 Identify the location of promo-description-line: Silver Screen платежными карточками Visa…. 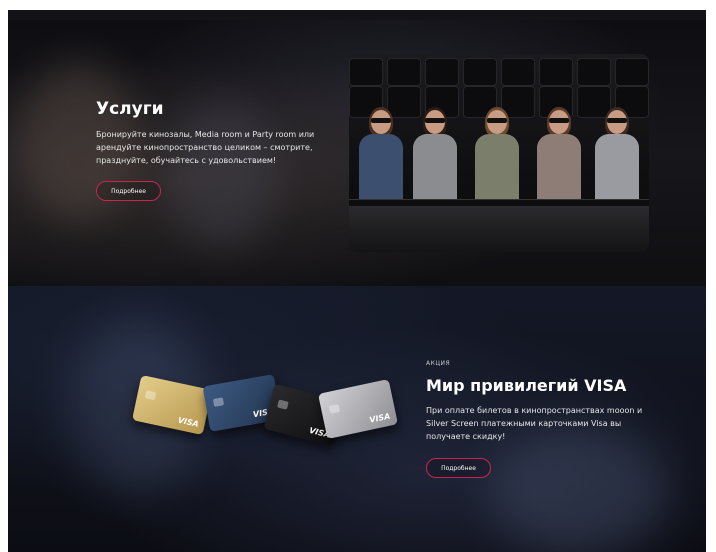
(524, 423).